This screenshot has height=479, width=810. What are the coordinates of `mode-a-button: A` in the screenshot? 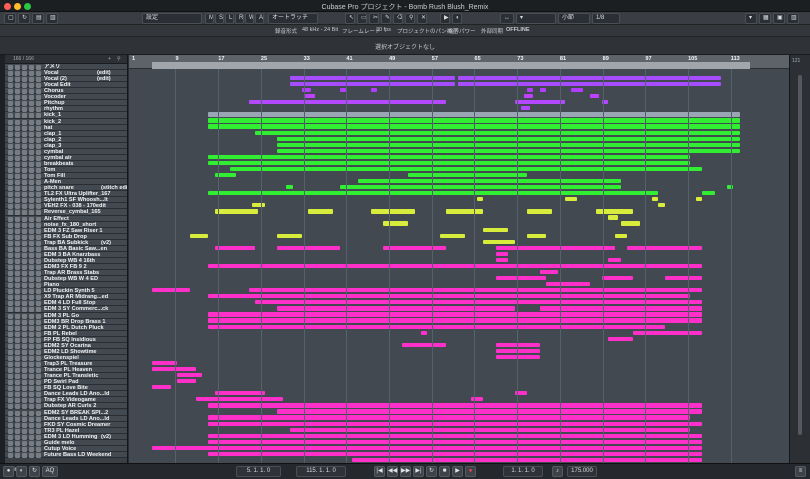 It's located at (259, 18).